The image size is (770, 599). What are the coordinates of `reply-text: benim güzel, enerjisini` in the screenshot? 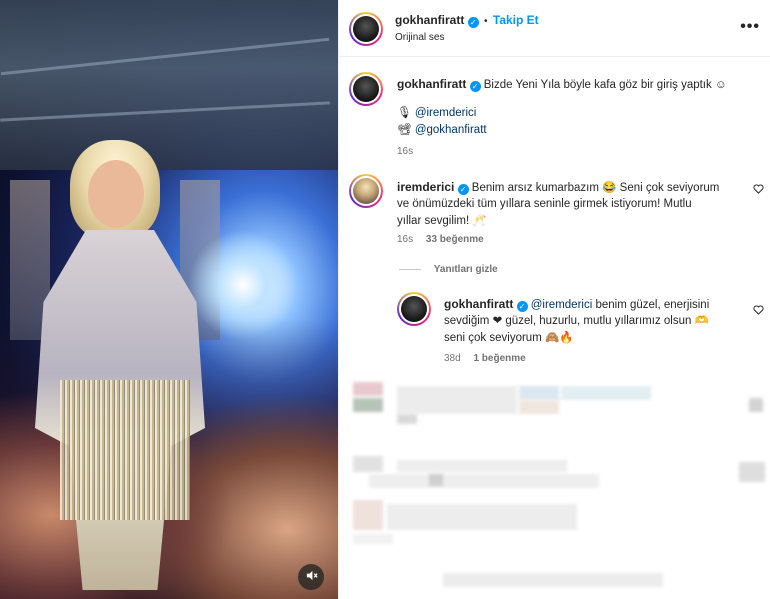 It's located at (652, 305).